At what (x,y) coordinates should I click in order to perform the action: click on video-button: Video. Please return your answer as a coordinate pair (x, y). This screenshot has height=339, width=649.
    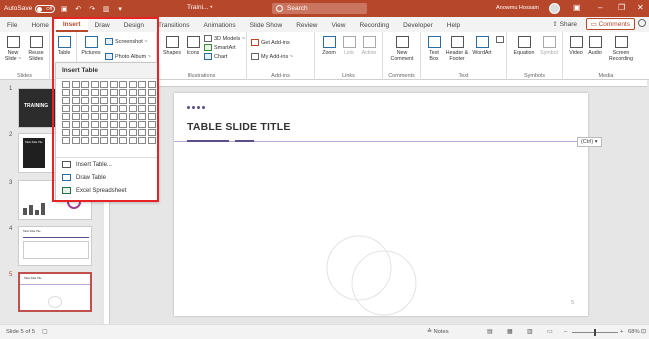
    Looking at the image, I should click on (576, 46).